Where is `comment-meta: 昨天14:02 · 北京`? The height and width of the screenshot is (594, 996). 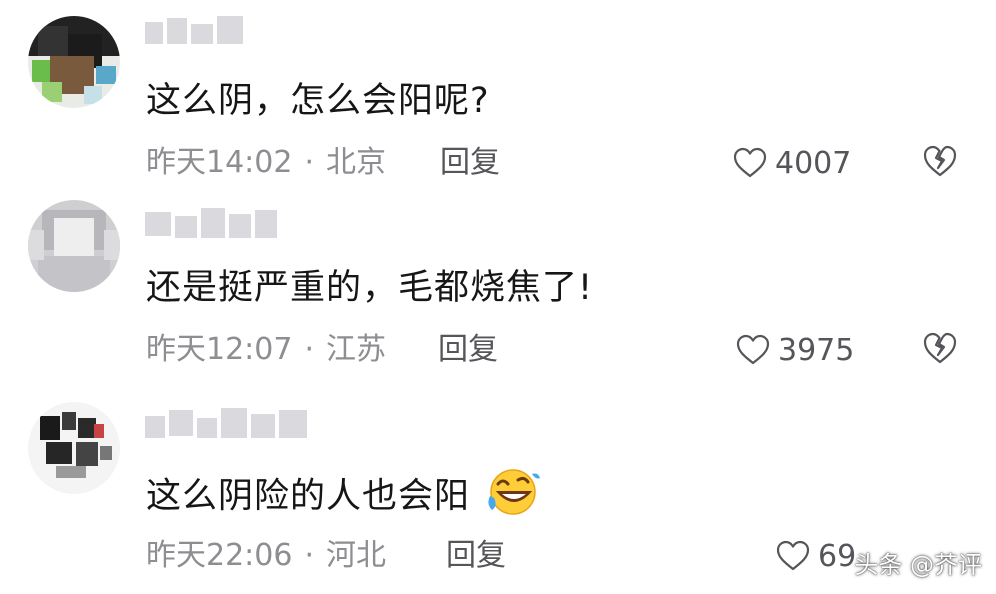
comment-meta: 昨天14:02 · 北京 is located at coordinates (266, 163).